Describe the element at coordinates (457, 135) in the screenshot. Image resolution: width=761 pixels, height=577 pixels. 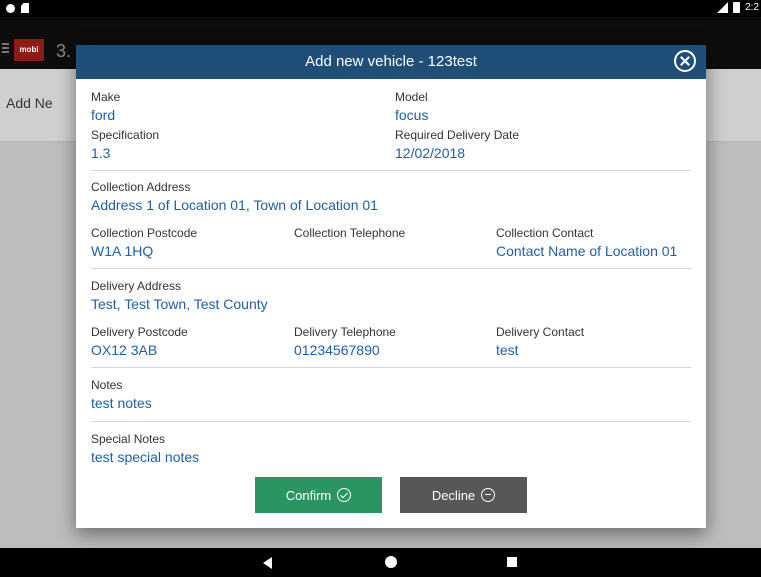
I see `required-delivery-date-label: Required Delivery Date` at that location.